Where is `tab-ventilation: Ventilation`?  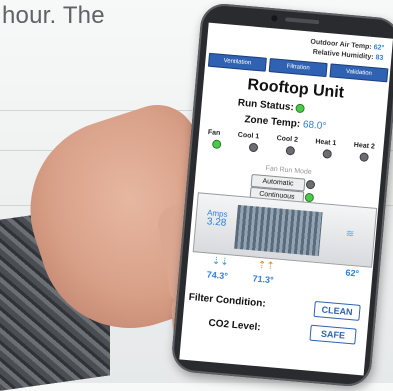 tab-ventilation: Ventilation is located at coordinates (237, 62).